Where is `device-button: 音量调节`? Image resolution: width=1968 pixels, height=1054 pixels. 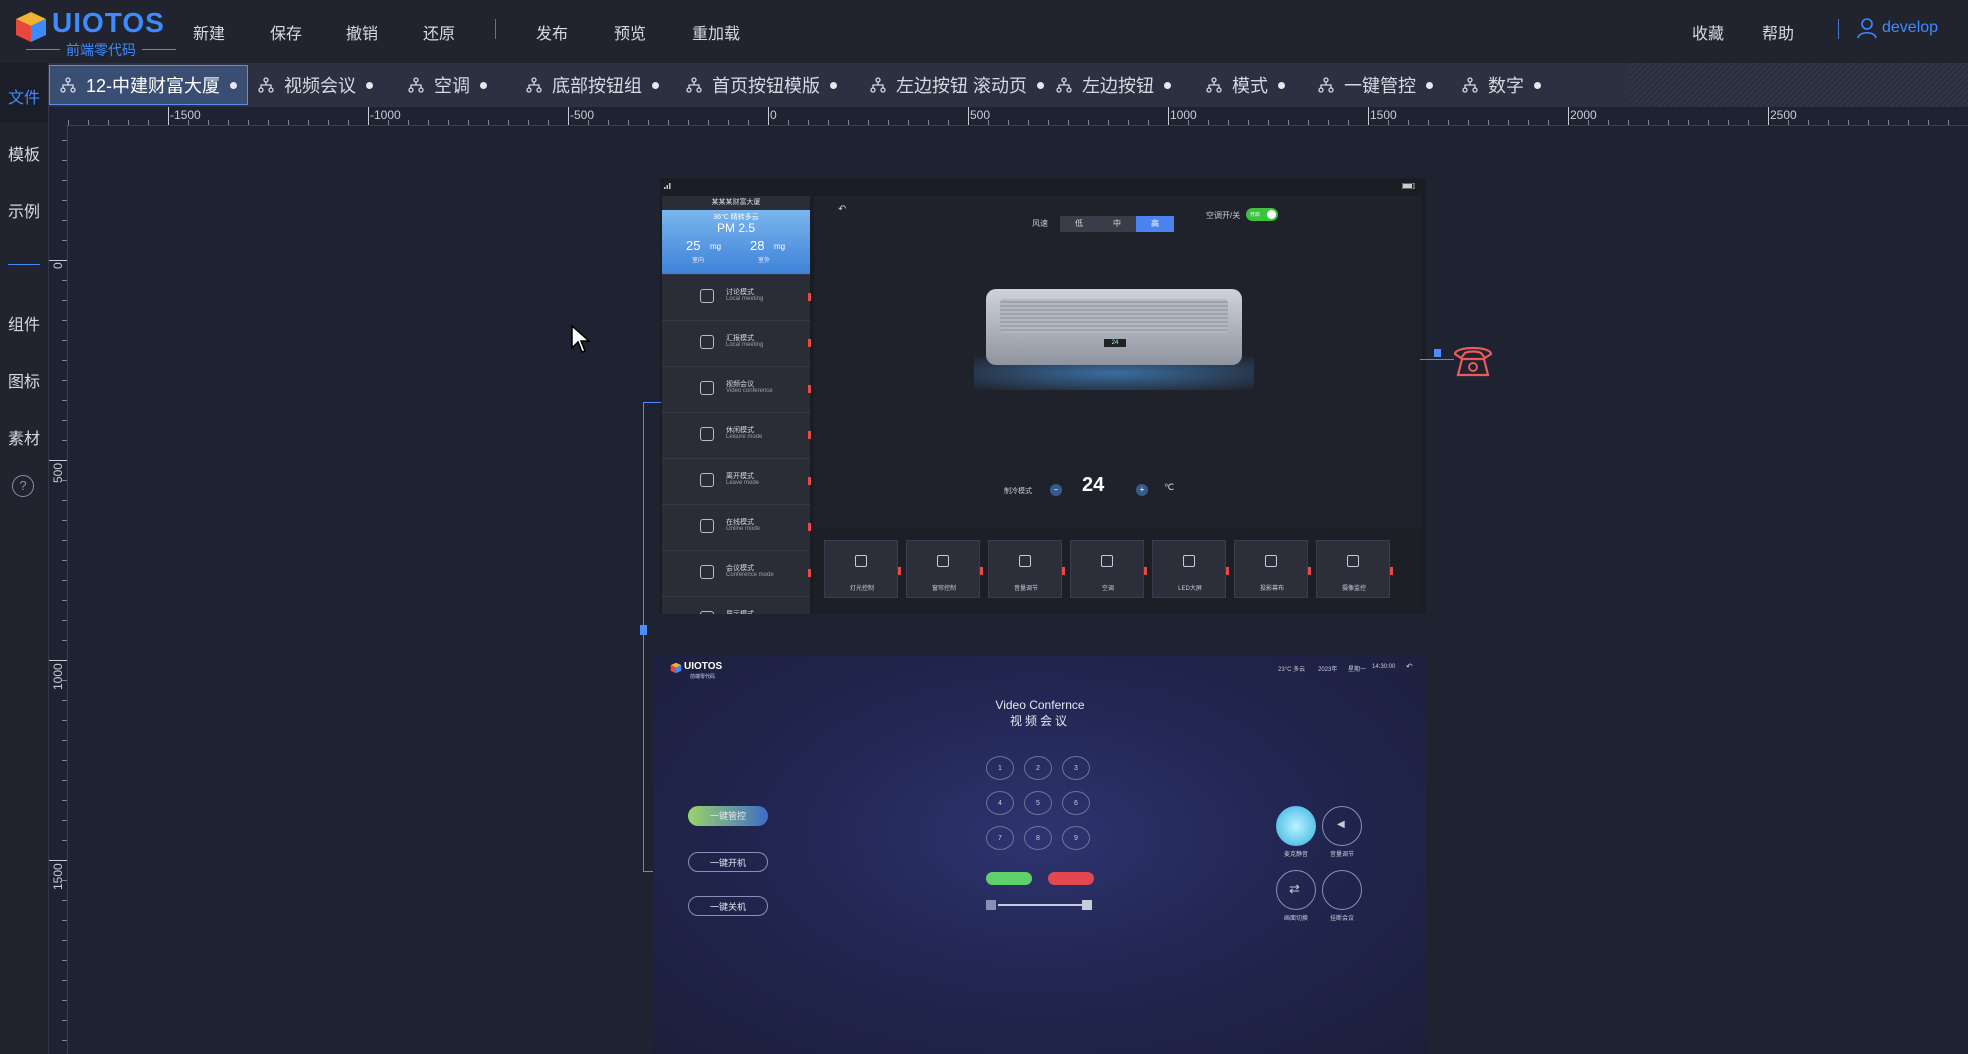 device-button: 音量调节 is located at coordinates (1026, 569).